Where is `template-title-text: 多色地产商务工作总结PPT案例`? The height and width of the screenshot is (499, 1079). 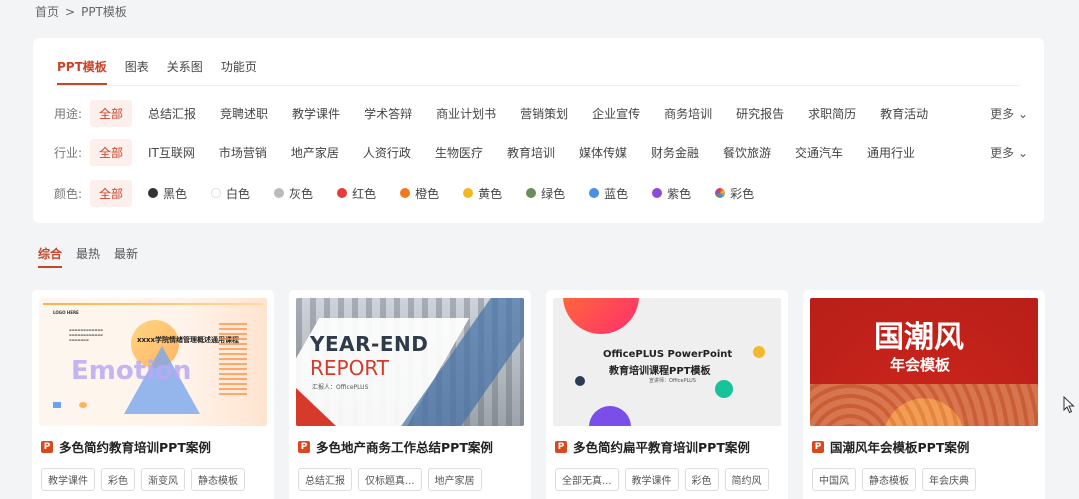 template-title-text: 多色地产商务工作总结PPT案例 is located at coordinates (404, 447).